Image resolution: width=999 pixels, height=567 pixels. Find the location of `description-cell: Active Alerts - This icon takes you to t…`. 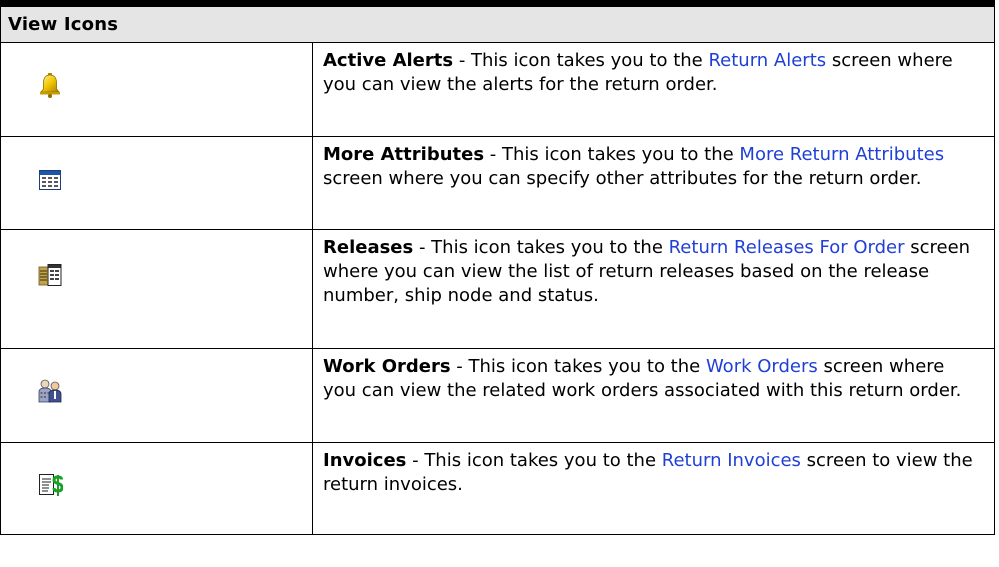

description-cell: Active Alerts - This icon takes you to t… is located at coordinates (653, 89).